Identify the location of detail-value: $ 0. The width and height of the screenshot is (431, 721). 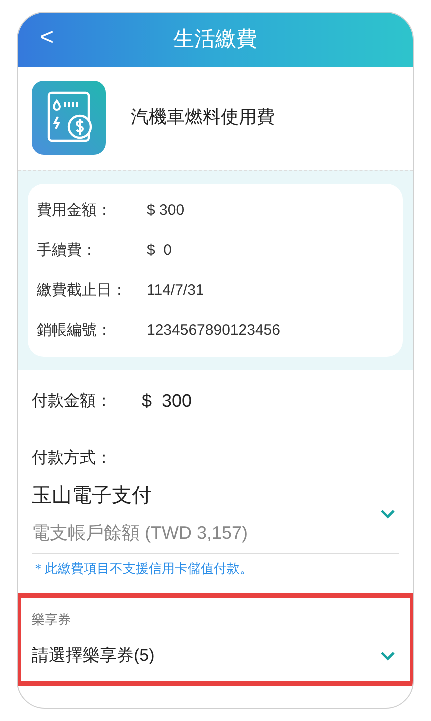
(159, 250).